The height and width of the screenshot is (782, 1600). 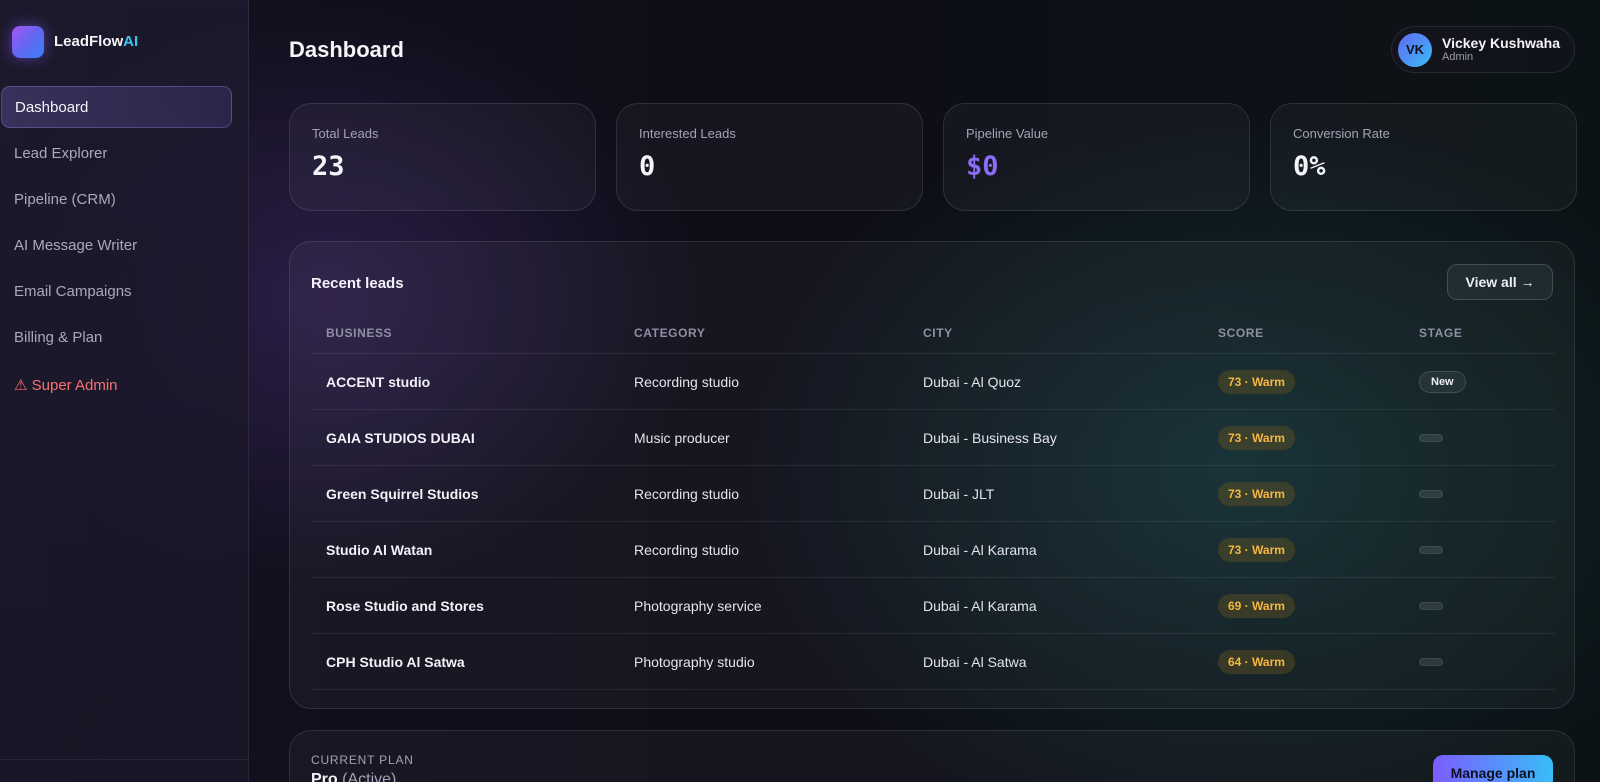 I want to click on sidebar-divider, so click(x=124, y=759).